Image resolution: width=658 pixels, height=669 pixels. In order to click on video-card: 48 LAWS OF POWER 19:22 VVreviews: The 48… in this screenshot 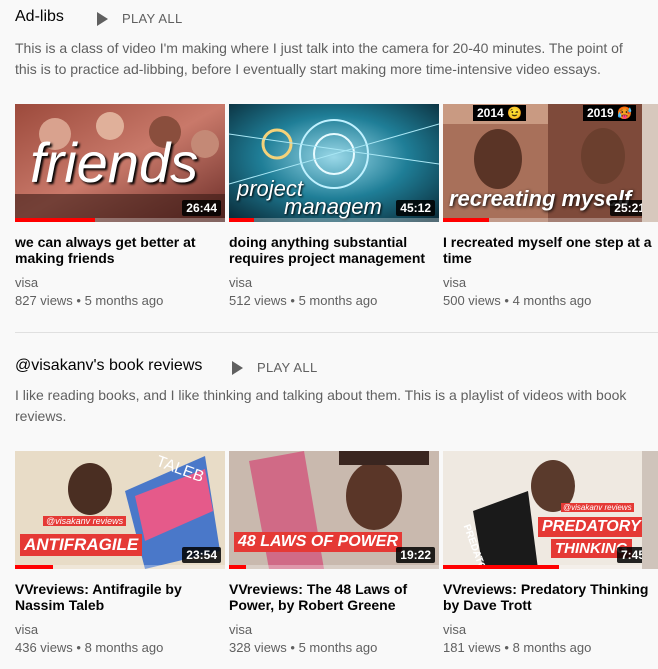, I will do `click(334, 553)`.